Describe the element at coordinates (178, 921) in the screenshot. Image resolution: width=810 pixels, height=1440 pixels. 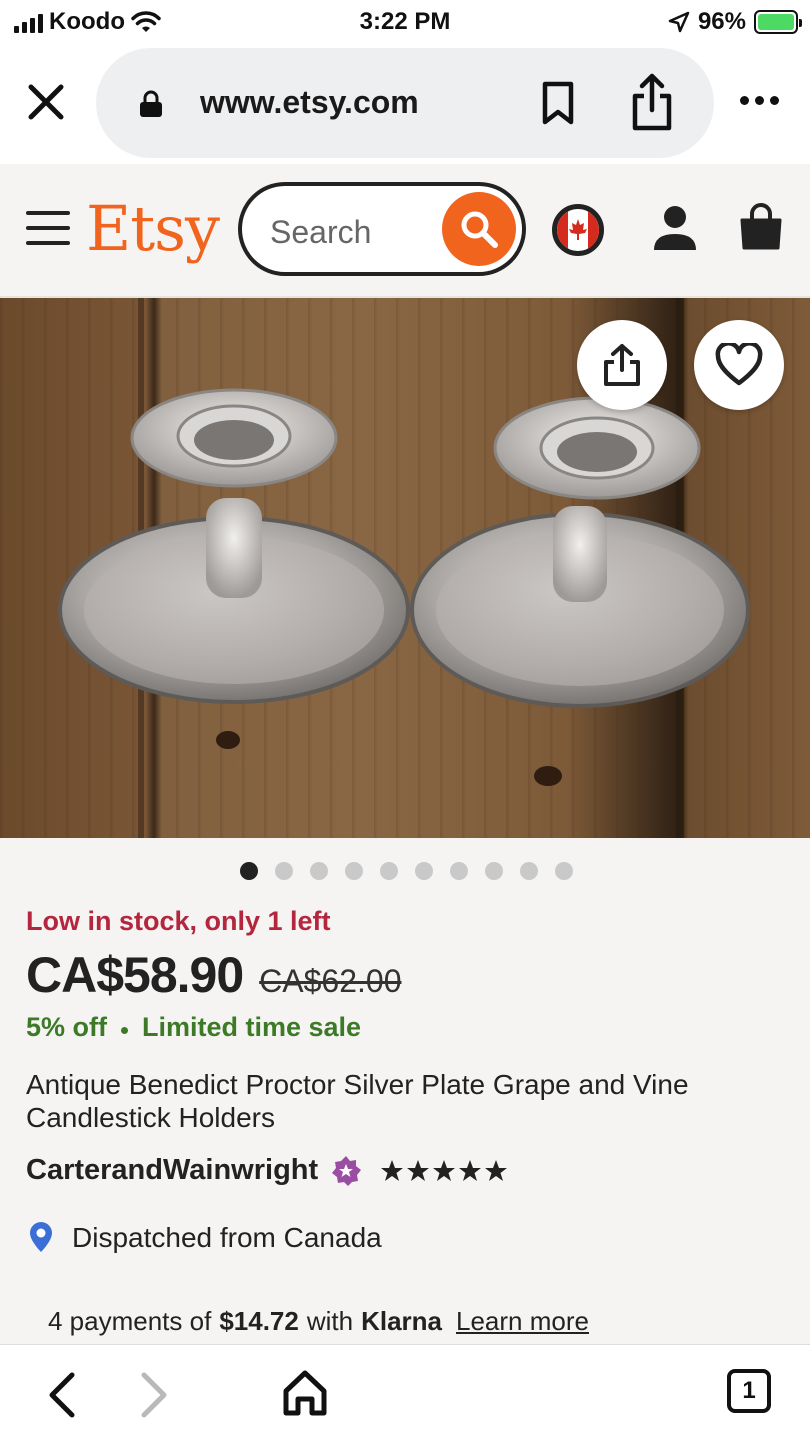
I see `stock-notice: Low in stock, only 1 left` at that location.